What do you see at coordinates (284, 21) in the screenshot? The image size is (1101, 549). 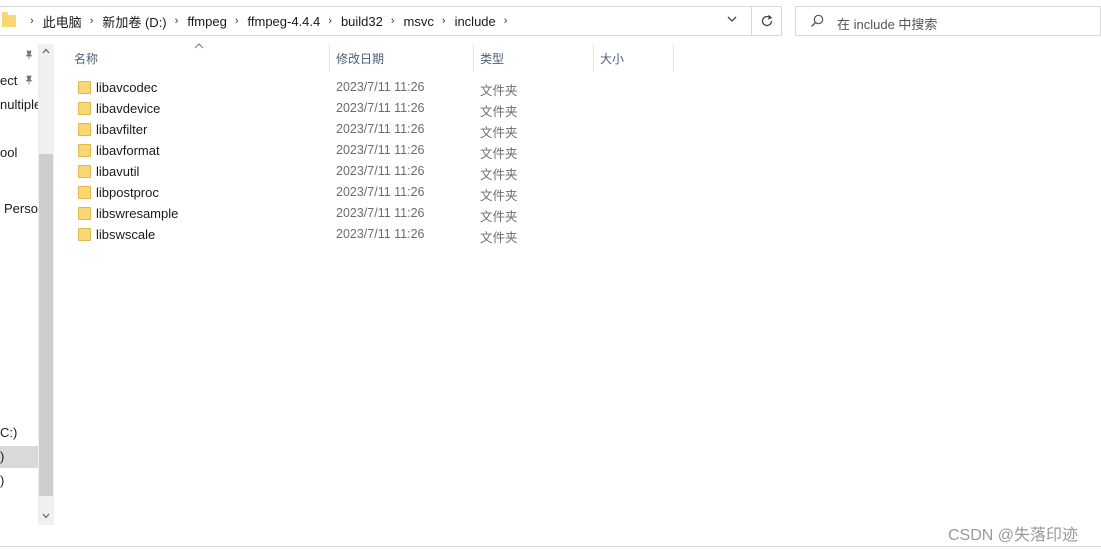 I see `breadcrumb-ffmpeg-version: ffmpeg-4.4.4` at bounding box center [284, 21].